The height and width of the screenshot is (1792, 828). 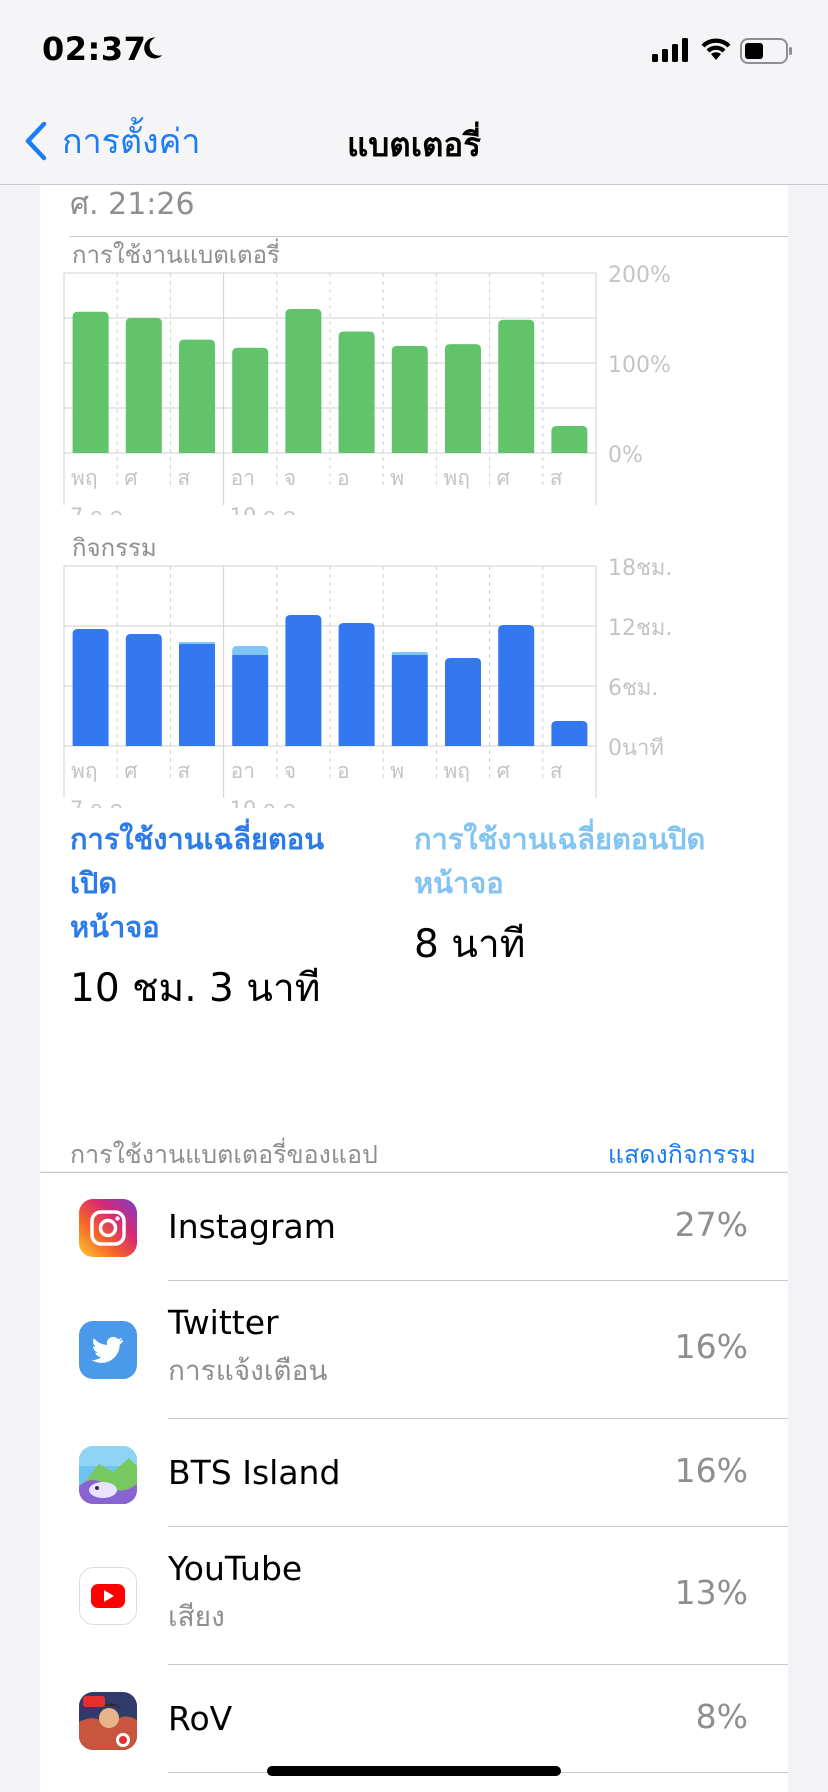 What do you see at coordinates (235, 1568) in the screenshot?
I see `app-name: YouTube` at bounding box center [235, 1568].